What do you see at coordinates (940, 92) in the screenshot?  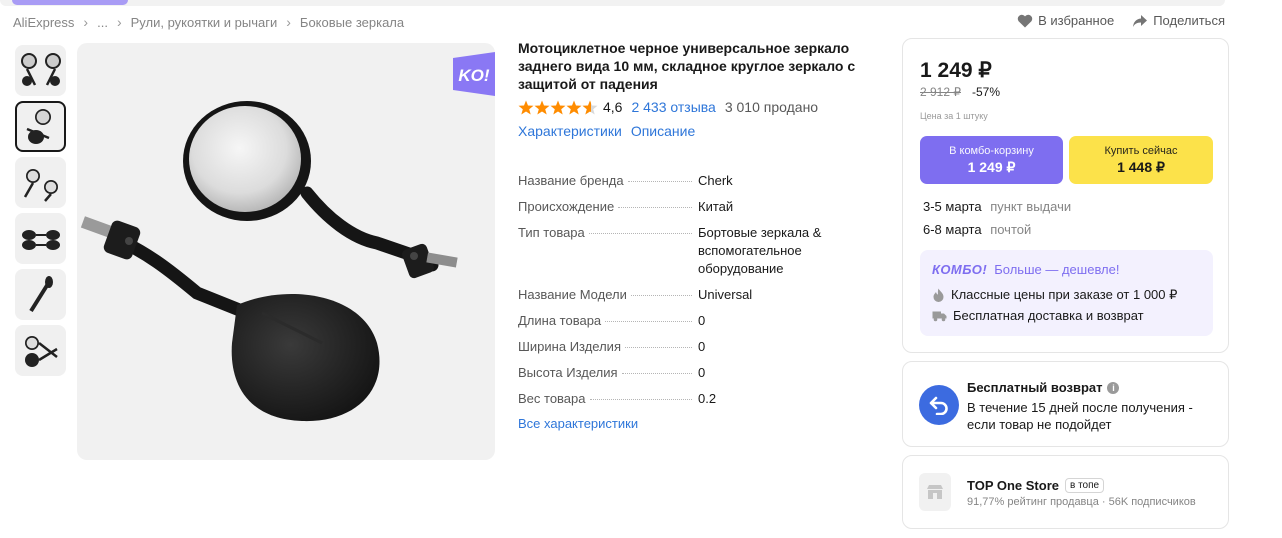 I see `old-price: 2 912 ₽` at bounding box center [940, 92].